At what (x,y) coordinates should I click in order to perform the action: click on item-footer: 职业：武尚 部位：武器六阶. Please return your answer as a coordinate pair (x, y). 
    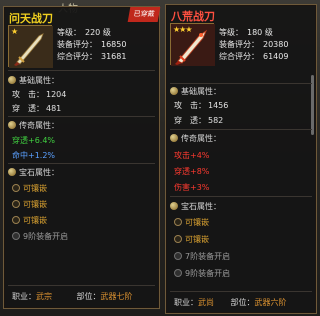
    Looking at the image, I should click on (230, 302).